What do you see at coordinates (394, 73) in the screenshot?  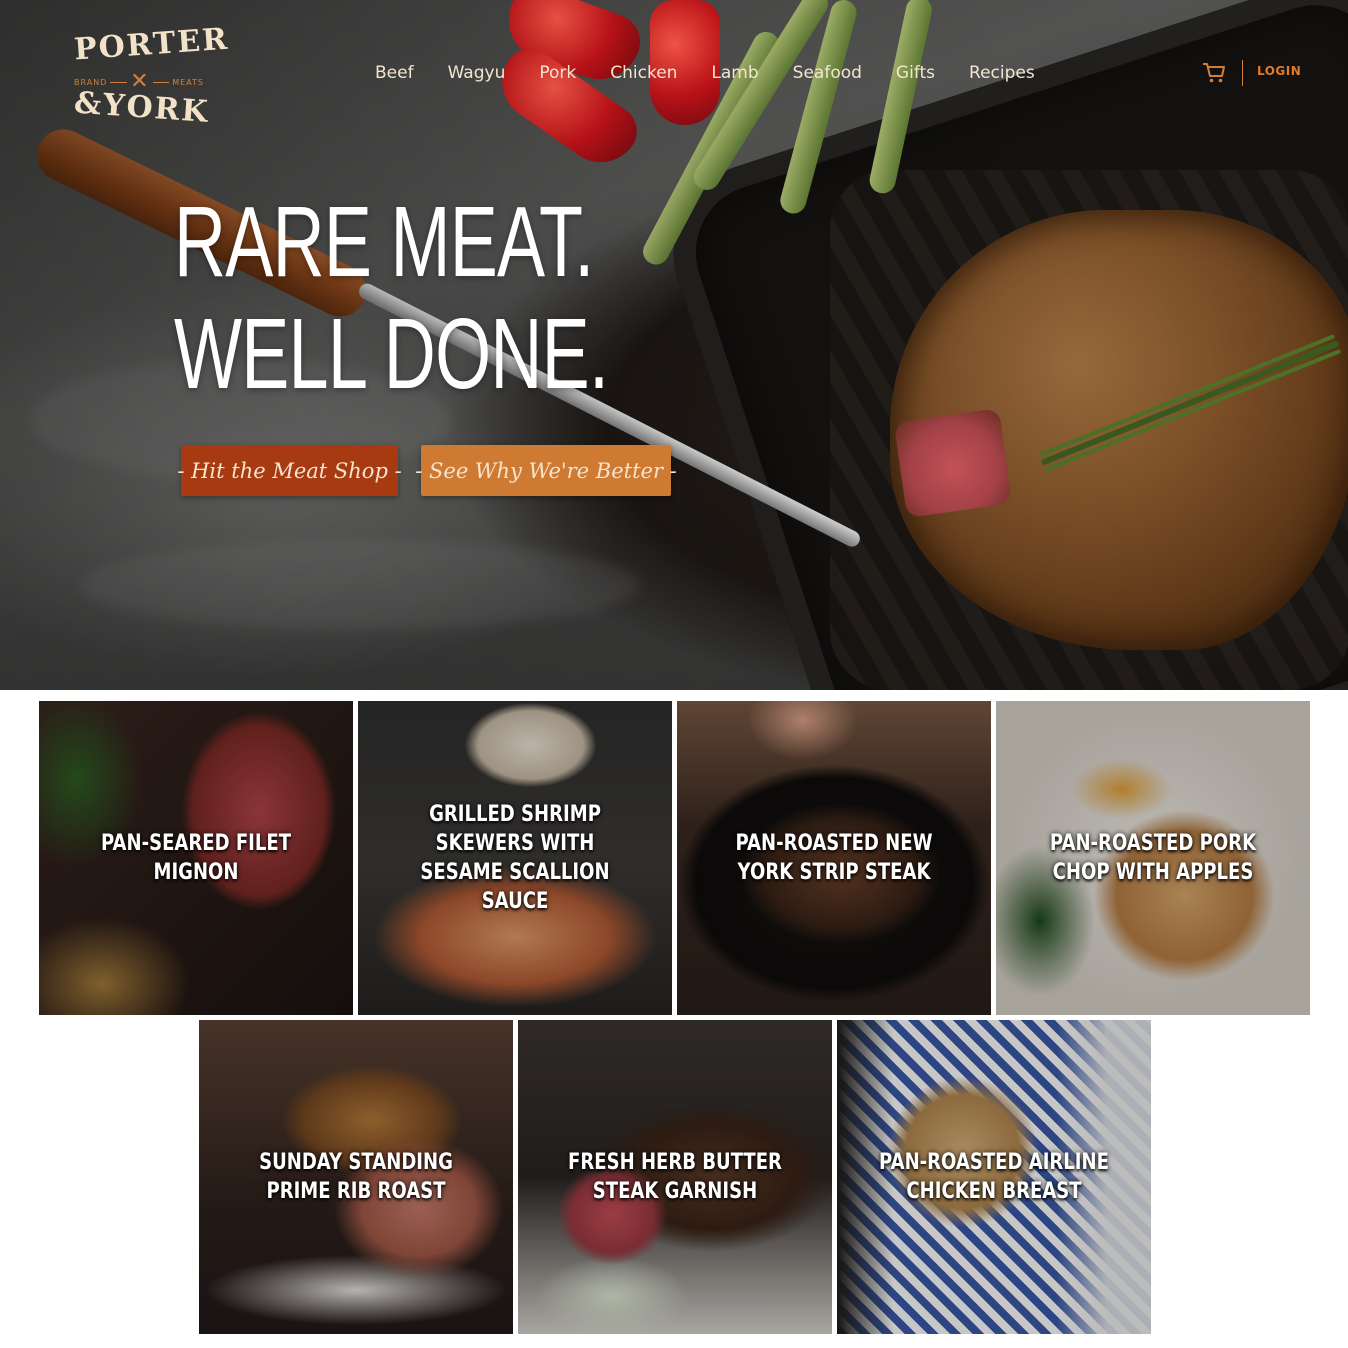 I see `nav-item-beef: Beef` at bounding box center [394, 73].